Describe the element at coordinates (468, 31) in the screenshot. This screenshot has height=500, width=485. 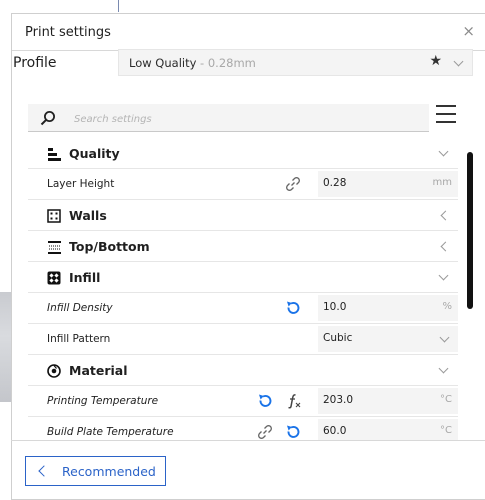
I see `close-icon: ×` at that location.